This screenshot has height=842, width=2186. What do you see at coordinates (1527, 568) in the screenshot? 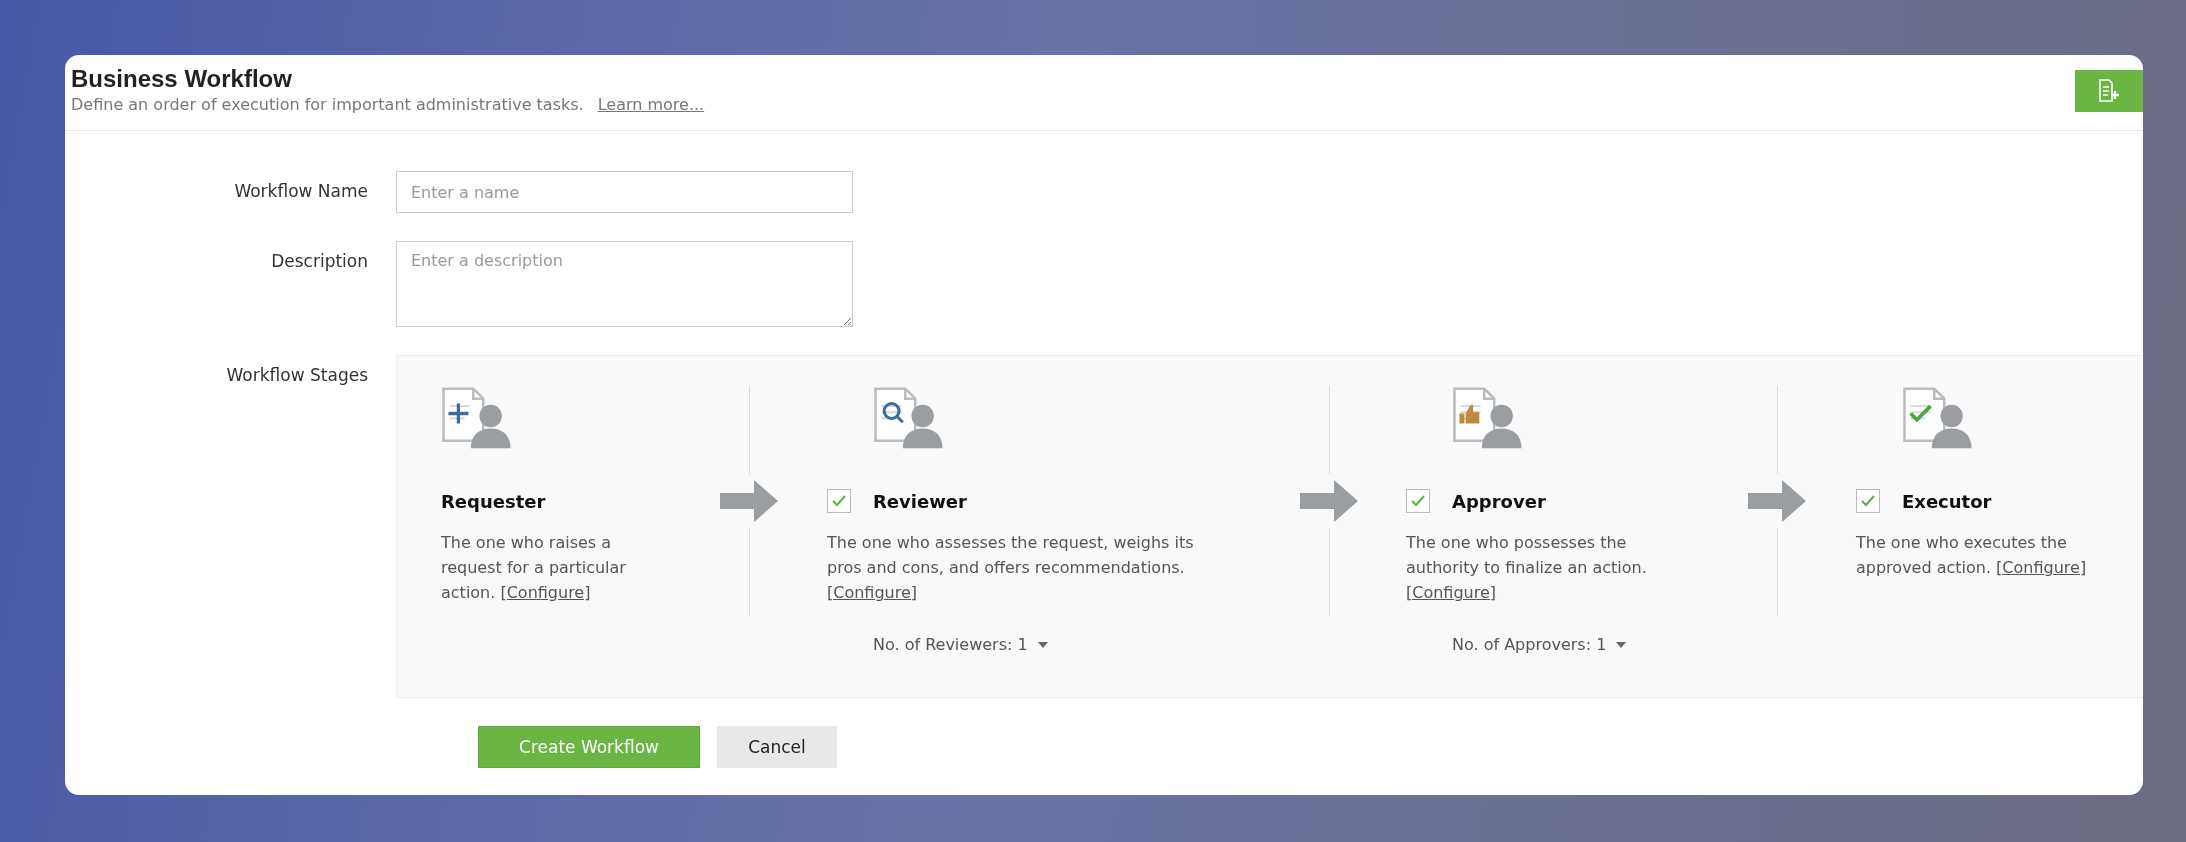
I see `stage-description: The one who possesses the authority to finalize an action. [Configure]` at bounding box center [1527, 568].